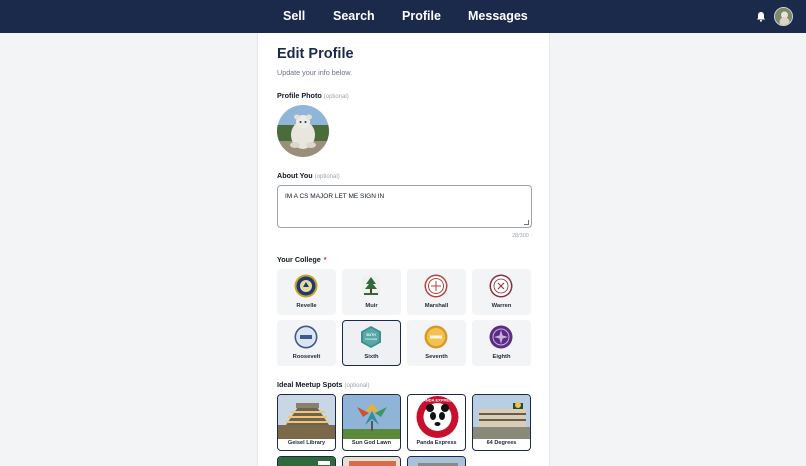  What do you see at coordinates (315, 54) in the screenshot?
I see `page-title: Edit Profile` at bounding box center [315, 54].